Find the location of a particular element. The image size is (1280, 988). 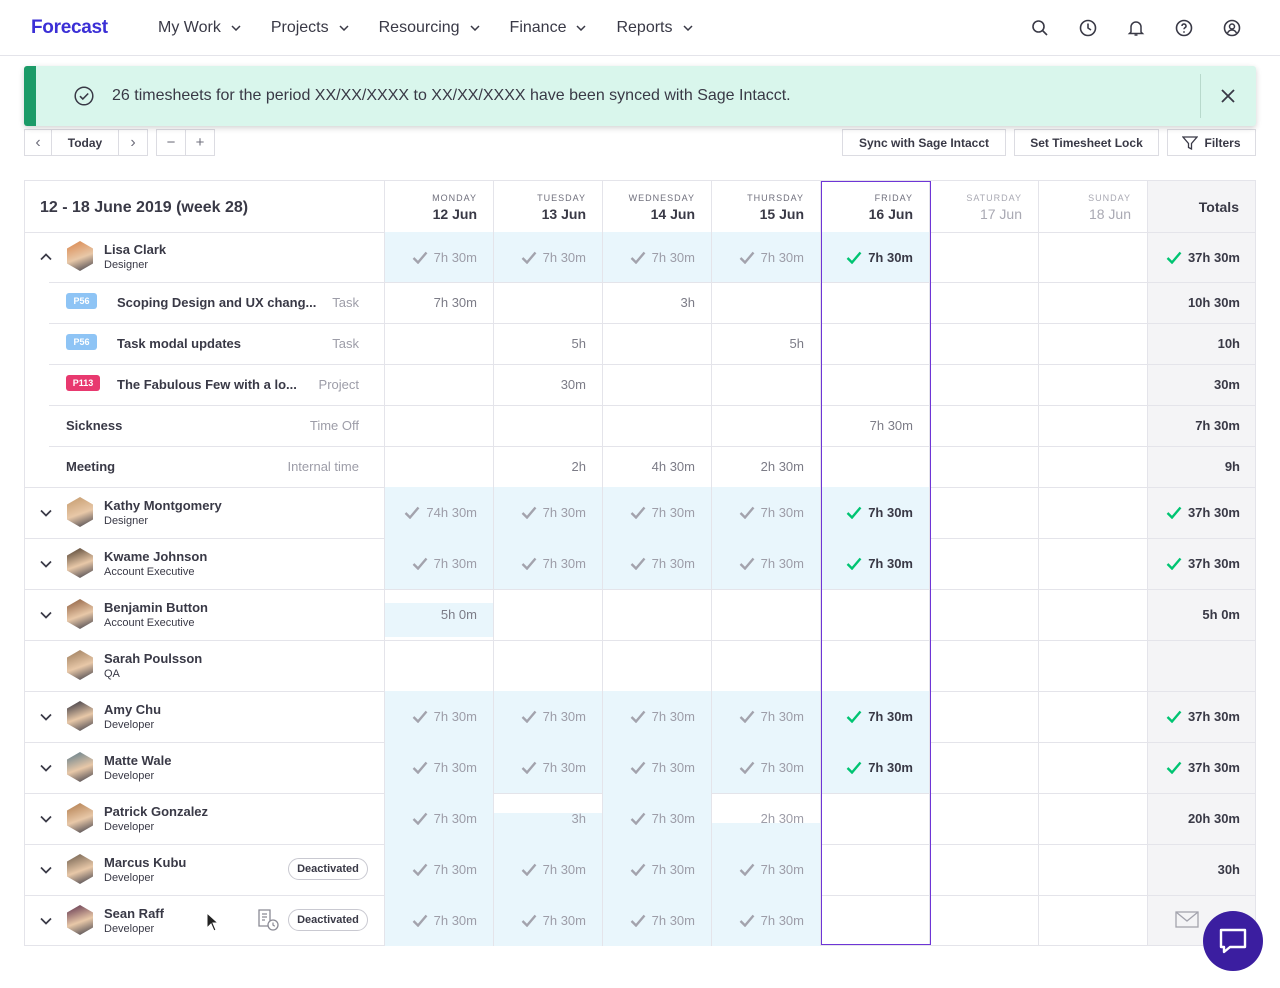

day-cell: 2h is located at coordinates (540, 467).